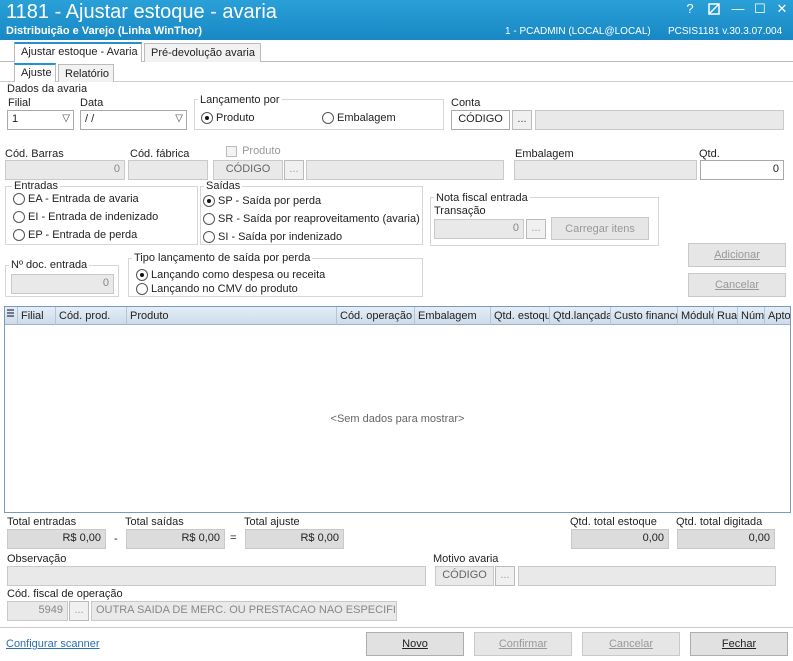 The height and width of the screenshot is (661, 793). I want to click on minimize-icon: —, so click(738, 9).